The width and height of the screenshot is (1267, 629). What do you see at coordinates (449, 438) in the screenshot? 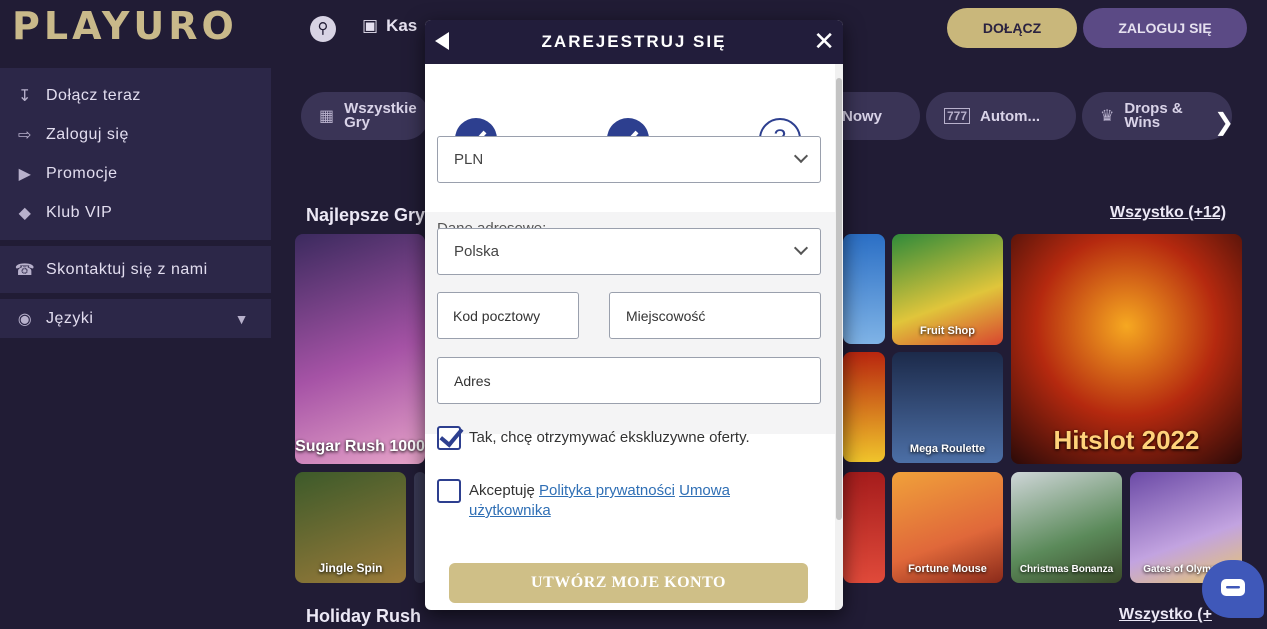
I see `offers-checkbox` at bounding box center [449, 438].